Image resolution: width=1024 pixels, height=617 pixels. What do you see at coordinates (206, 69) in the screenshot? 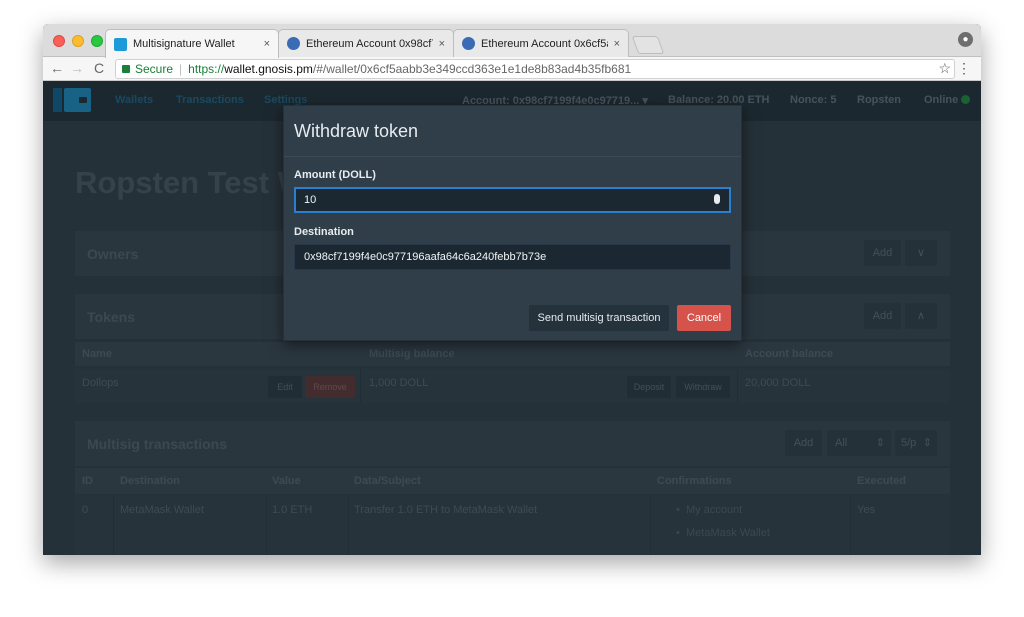
I see `url-scheme: https://` at bounding box center [206, 69].